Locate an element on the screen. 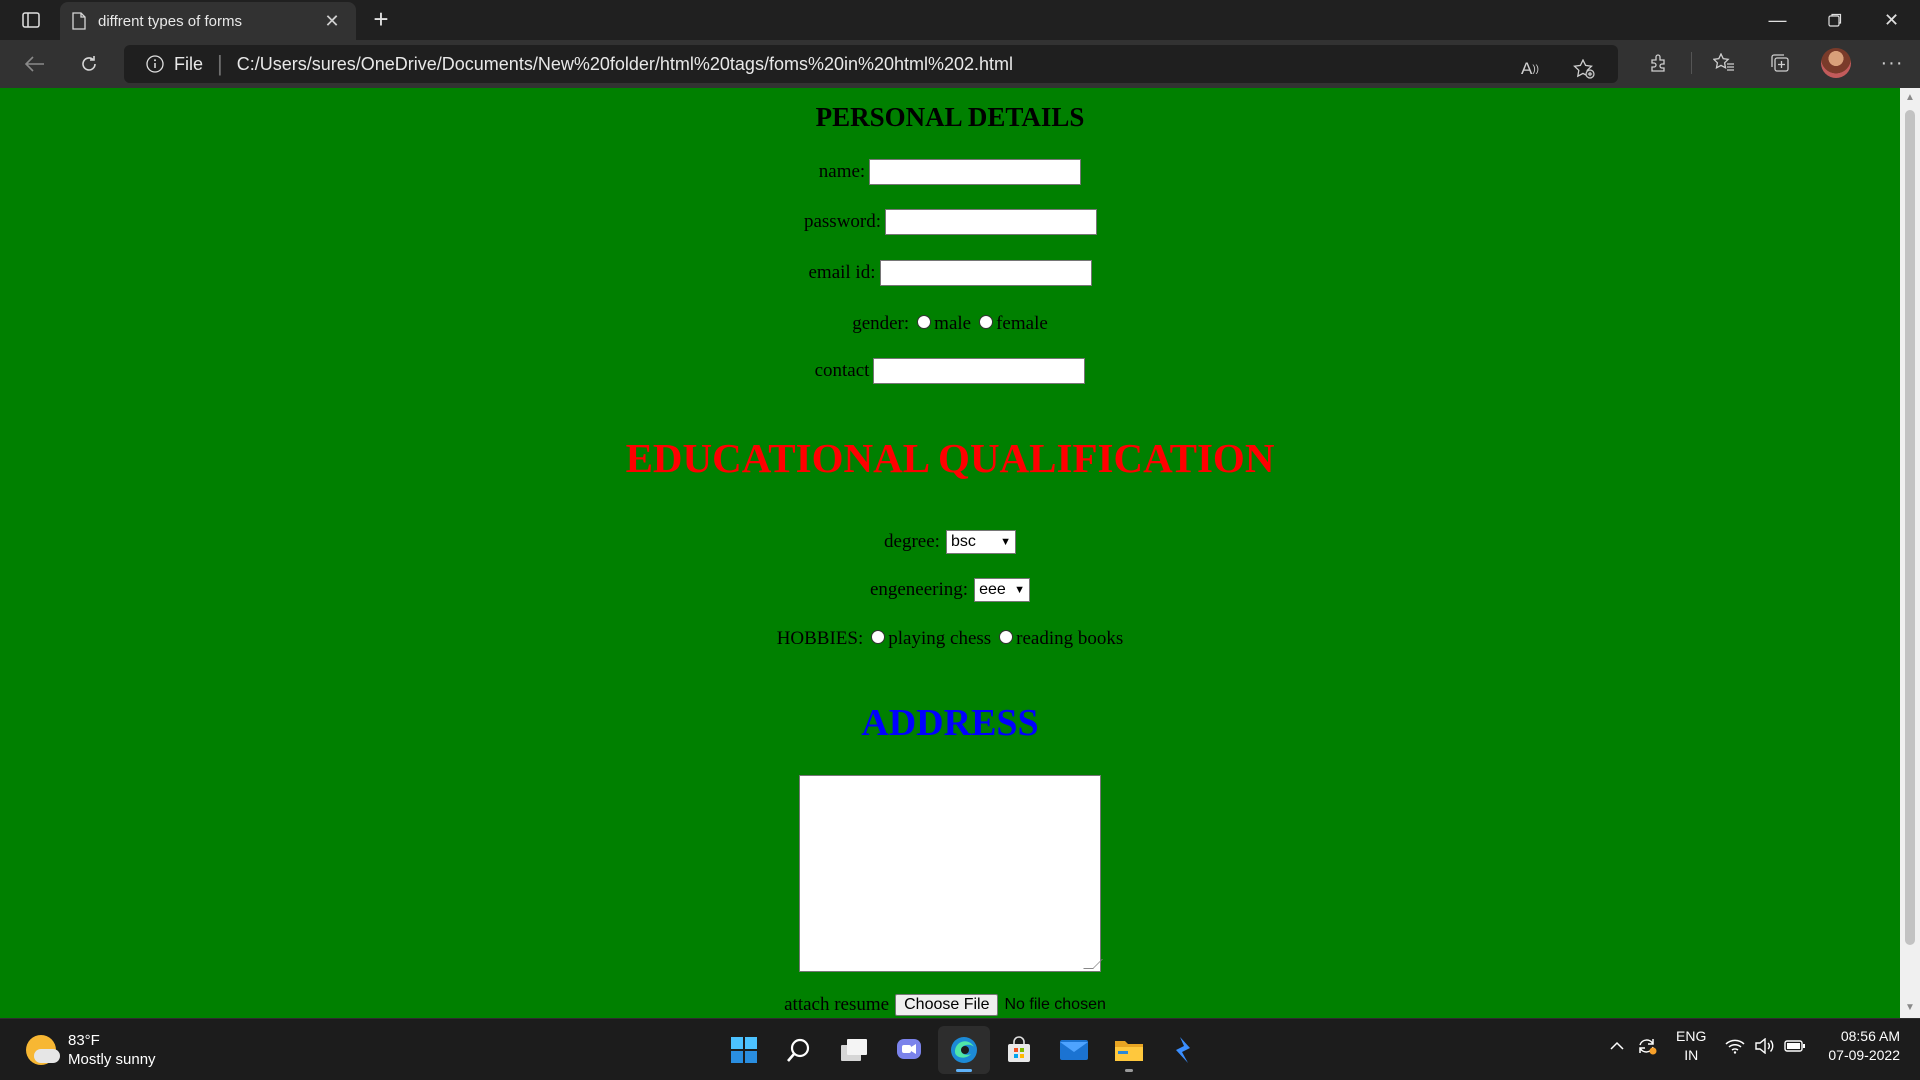  minimize-icon: — is located at coordinates (1777, 20).